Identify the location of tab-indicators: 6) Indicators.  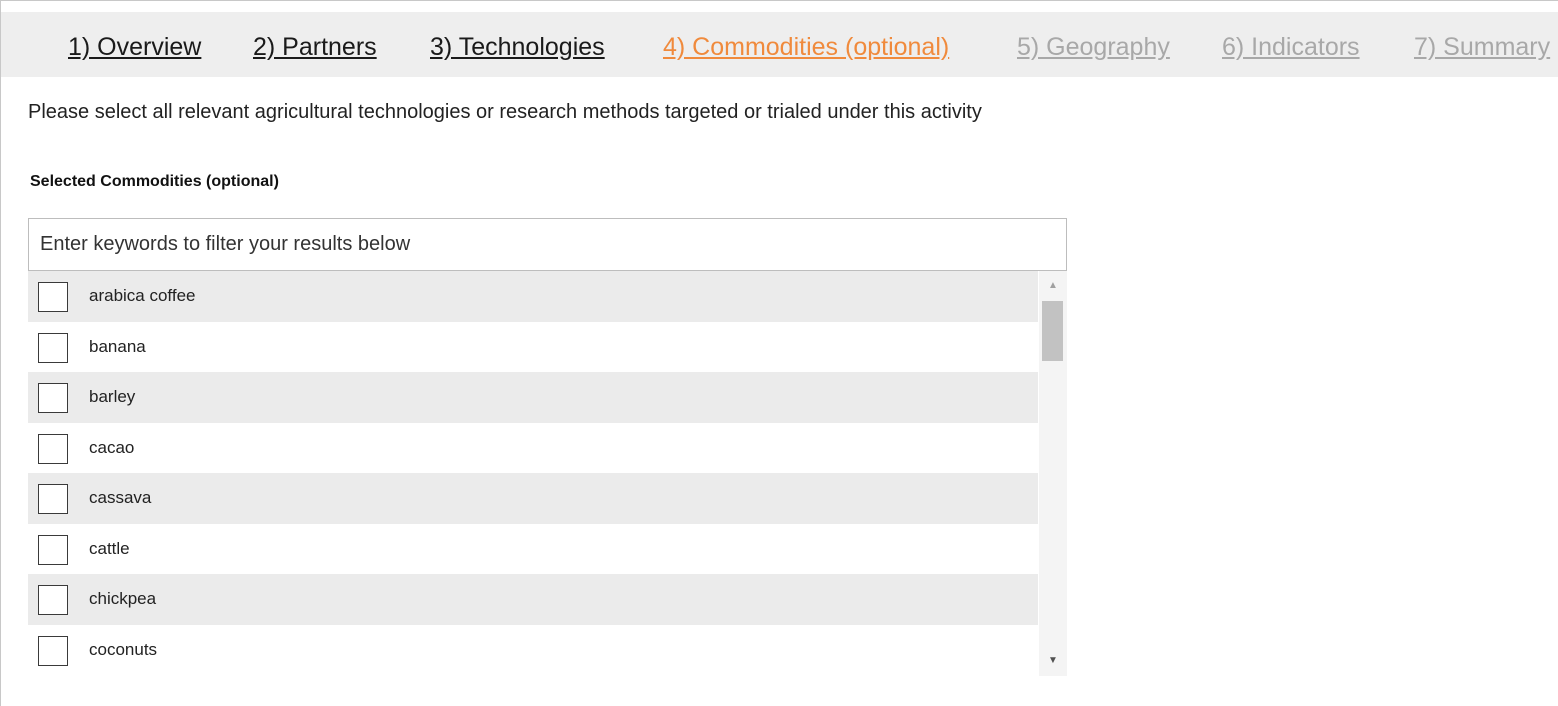
(1291, 47).